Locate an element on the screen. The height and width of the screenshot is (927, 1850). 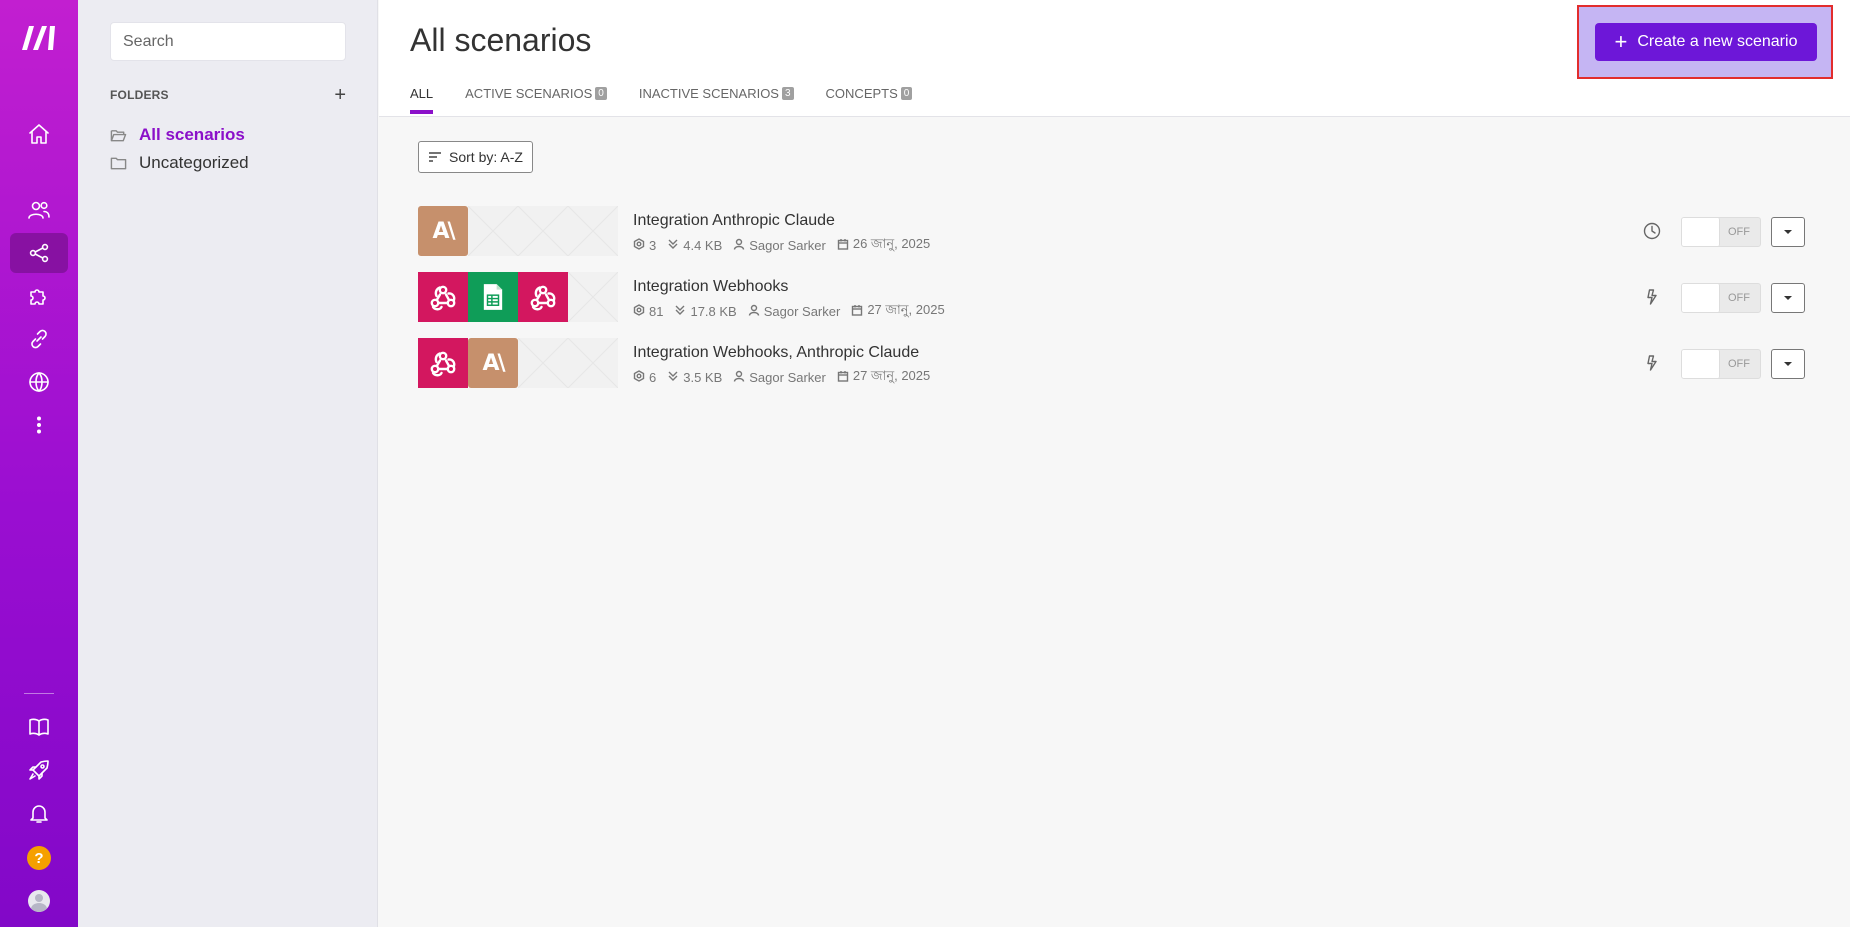
count-badge: 0 is located at coordinates (906, 93).